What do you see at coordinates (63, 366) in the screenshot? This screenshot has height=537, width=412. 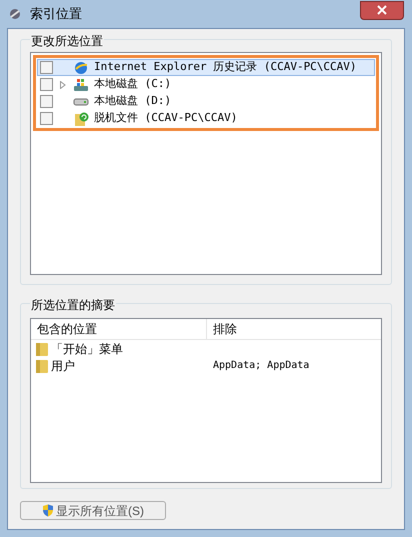 I see `table-cell-text: 用户` at bounding box center [63, 366].